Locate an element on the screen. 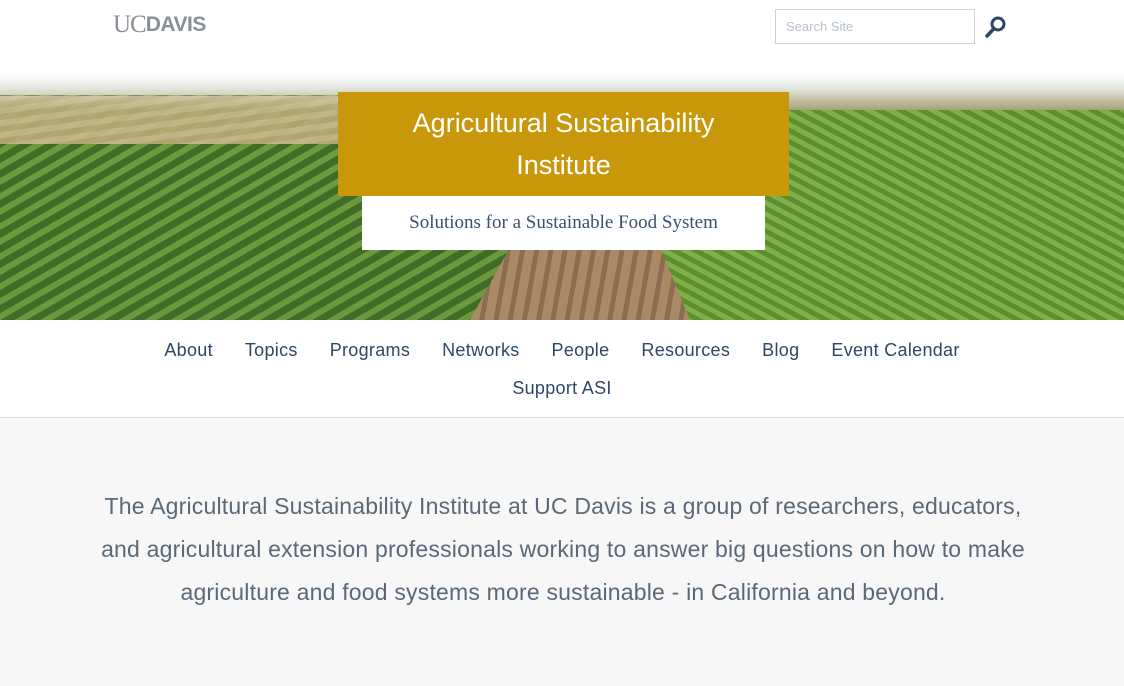 The height and width of the screenshot is (686, 1124). site-tagline: Solutions for a Sustainable Food System is located at coordinates (563, 222).